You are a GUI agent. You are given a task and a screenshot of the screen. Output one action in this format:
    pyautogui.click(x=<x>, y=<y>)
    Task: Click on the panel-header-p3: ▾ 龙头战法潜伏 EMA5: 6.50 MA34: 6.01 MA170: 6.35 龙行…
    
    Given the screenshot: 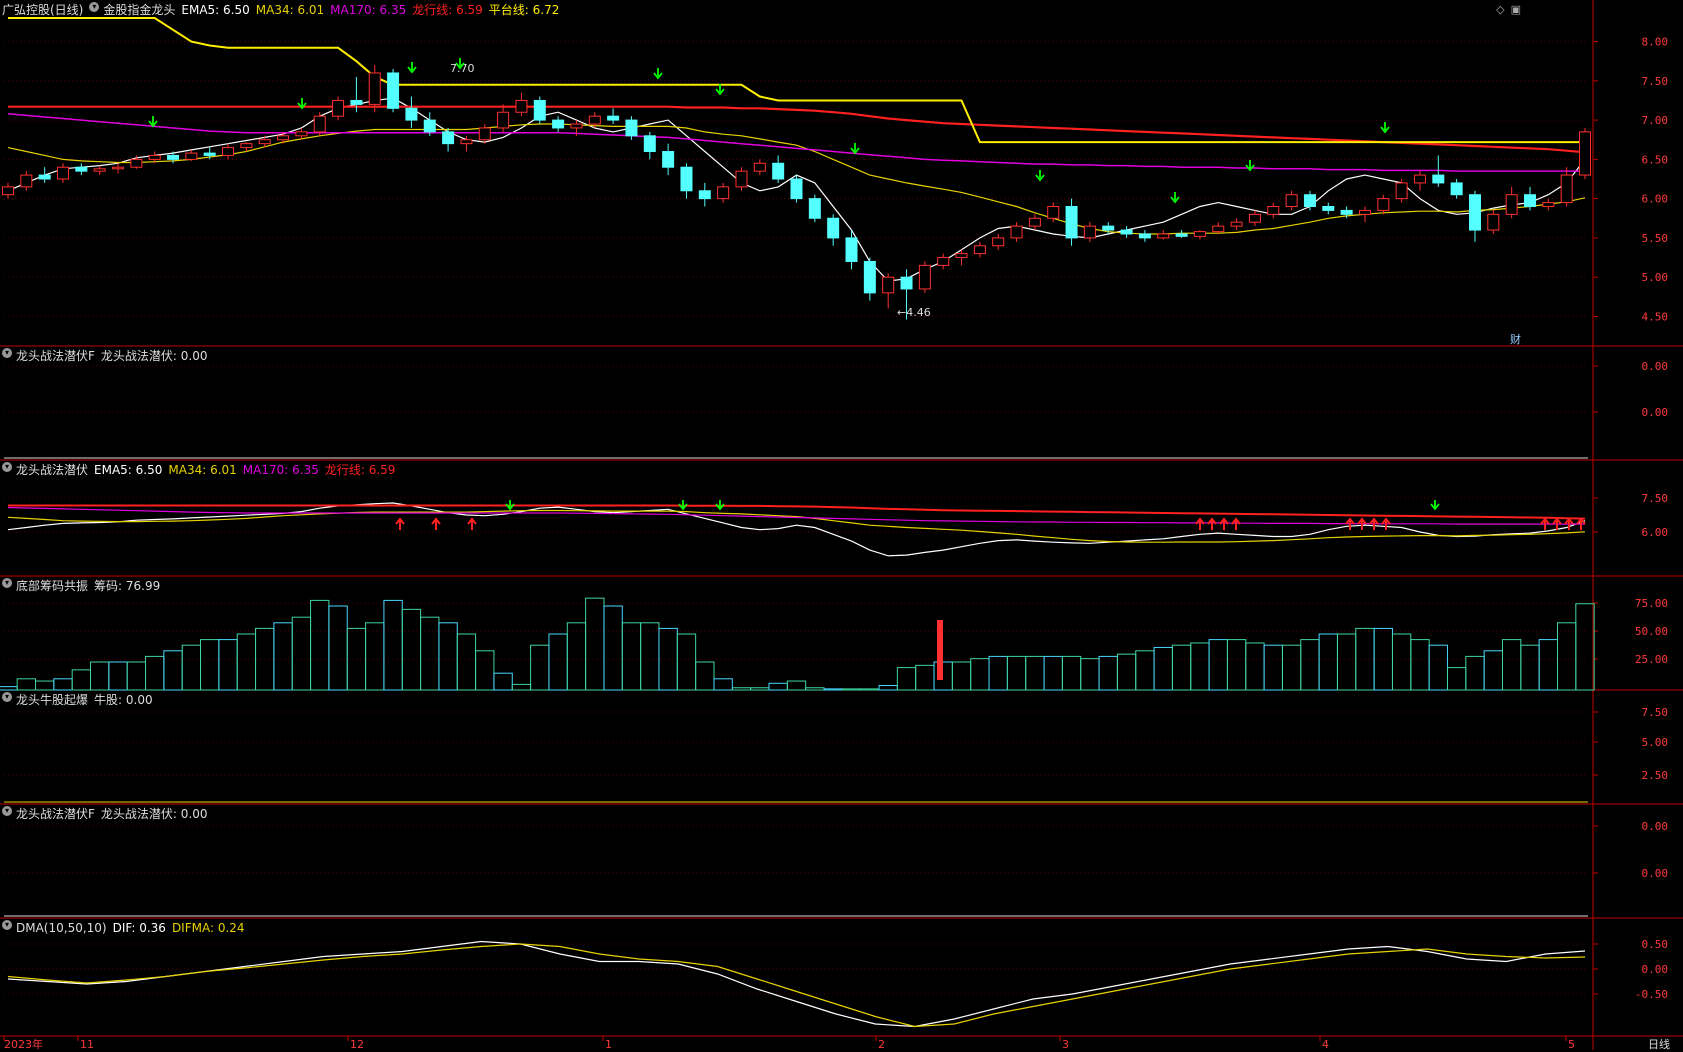 What is the action you would take?
    pyautogui.click(x=198, y=470)
    